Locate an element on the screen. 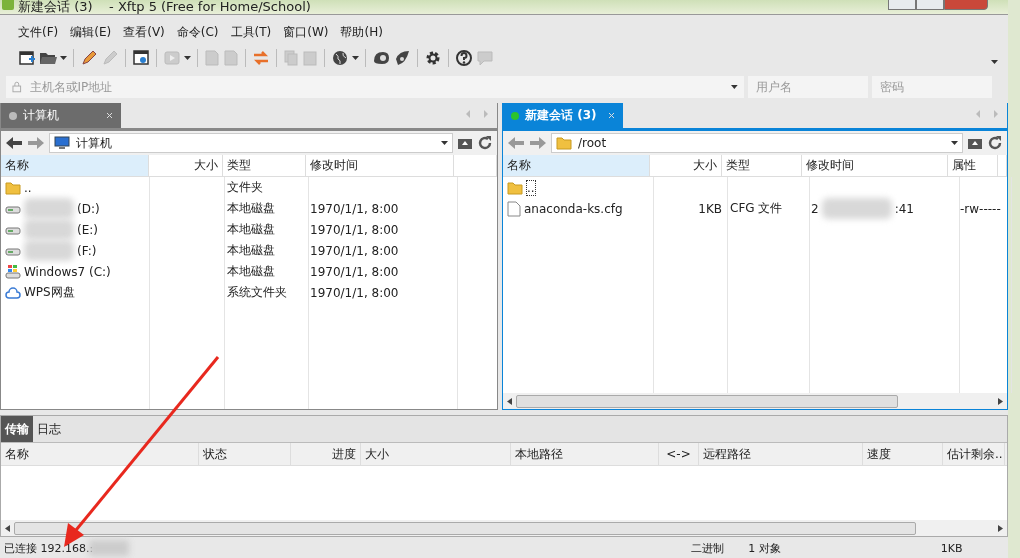 The height and width of the screenshot is (558, 1020). menu-item: 帮助(H) is located at coordinates (361, 32).